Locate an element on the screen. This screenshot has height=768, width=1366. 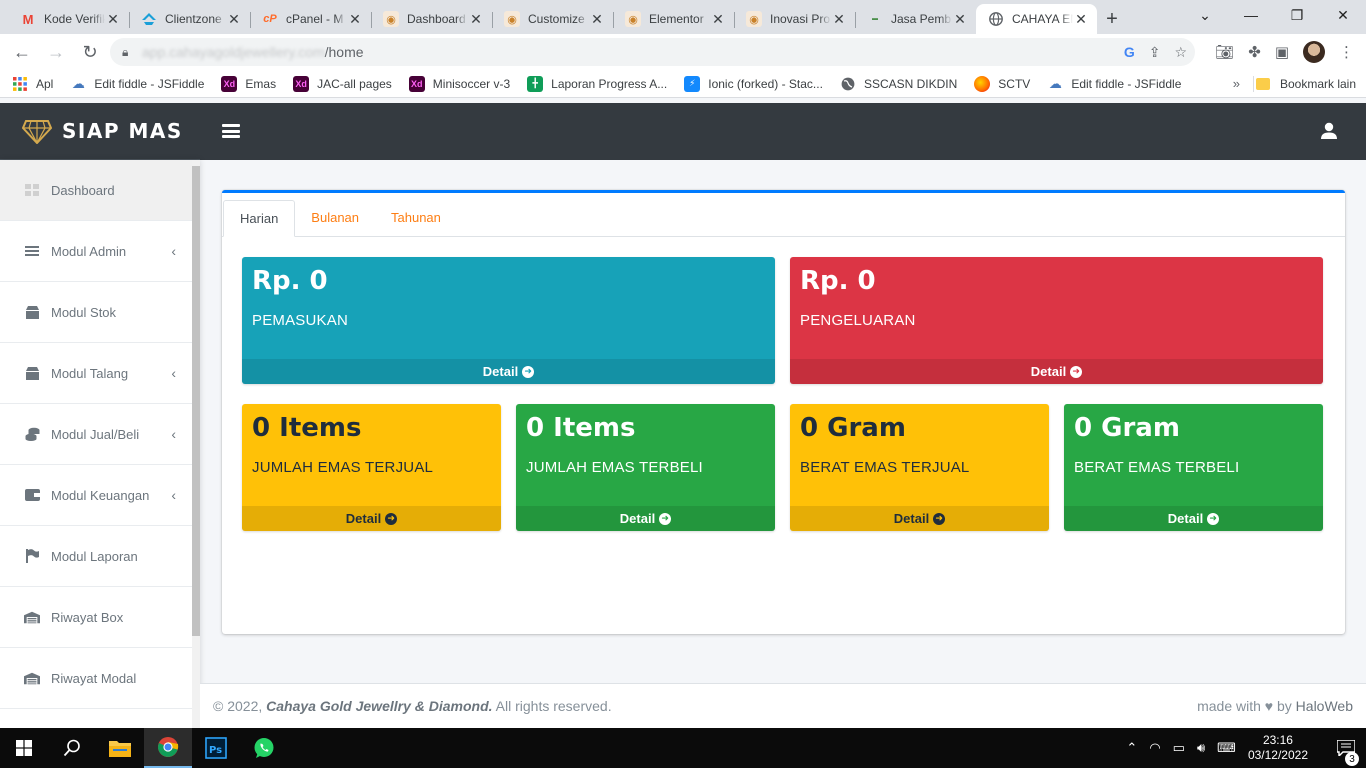
volume-icon: 🔊︎ is located at coordinates (1201, 748).